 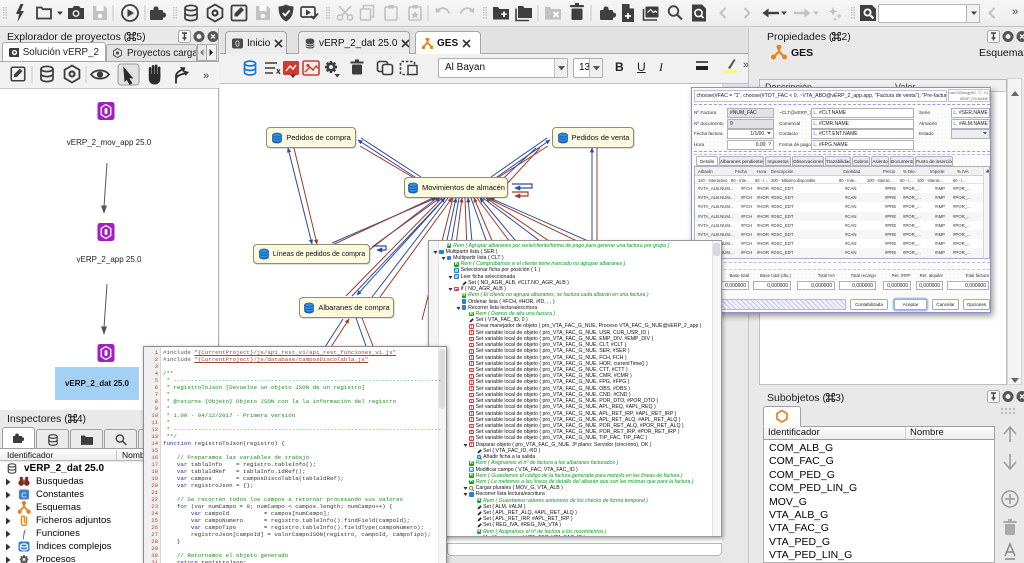 What do you see at coordinates (24, 494) in the screenshot?
I see `svg-text: C` at bounding box center [24, 494].